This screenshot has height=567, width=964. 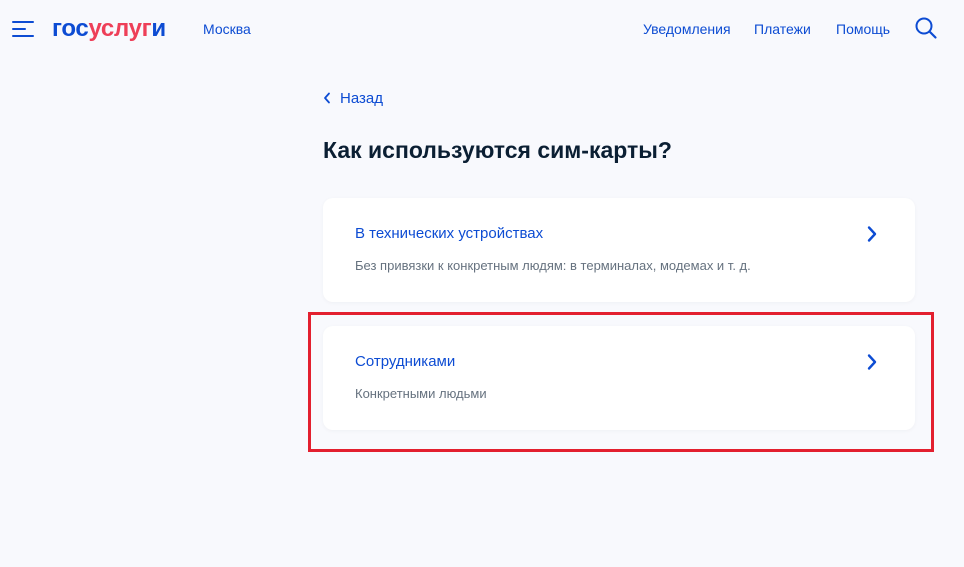 I want to click on option-card-employees: Сотрудниками Конкретными людьми, so click(x=619, y=378).